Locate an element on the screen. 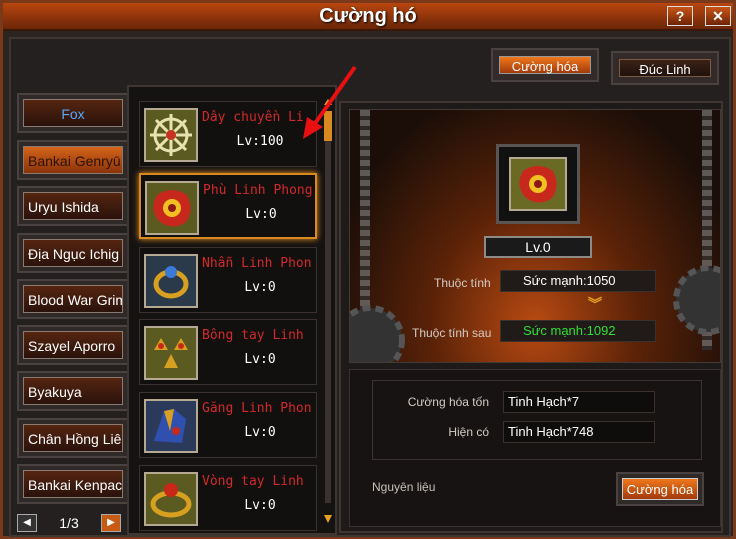 Image resolution: width=736 pixels, height=539 pixels. enhance-button-label: Cường hóa is located at coordinates (660, 489).